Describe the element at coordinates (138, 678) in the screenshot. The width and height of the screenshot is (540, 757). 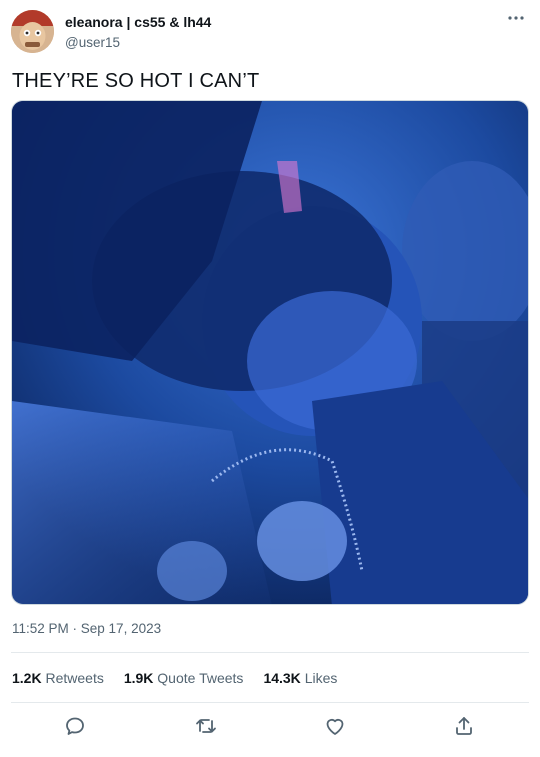
I see `quote-tweets-count: 1.9K` at that location.